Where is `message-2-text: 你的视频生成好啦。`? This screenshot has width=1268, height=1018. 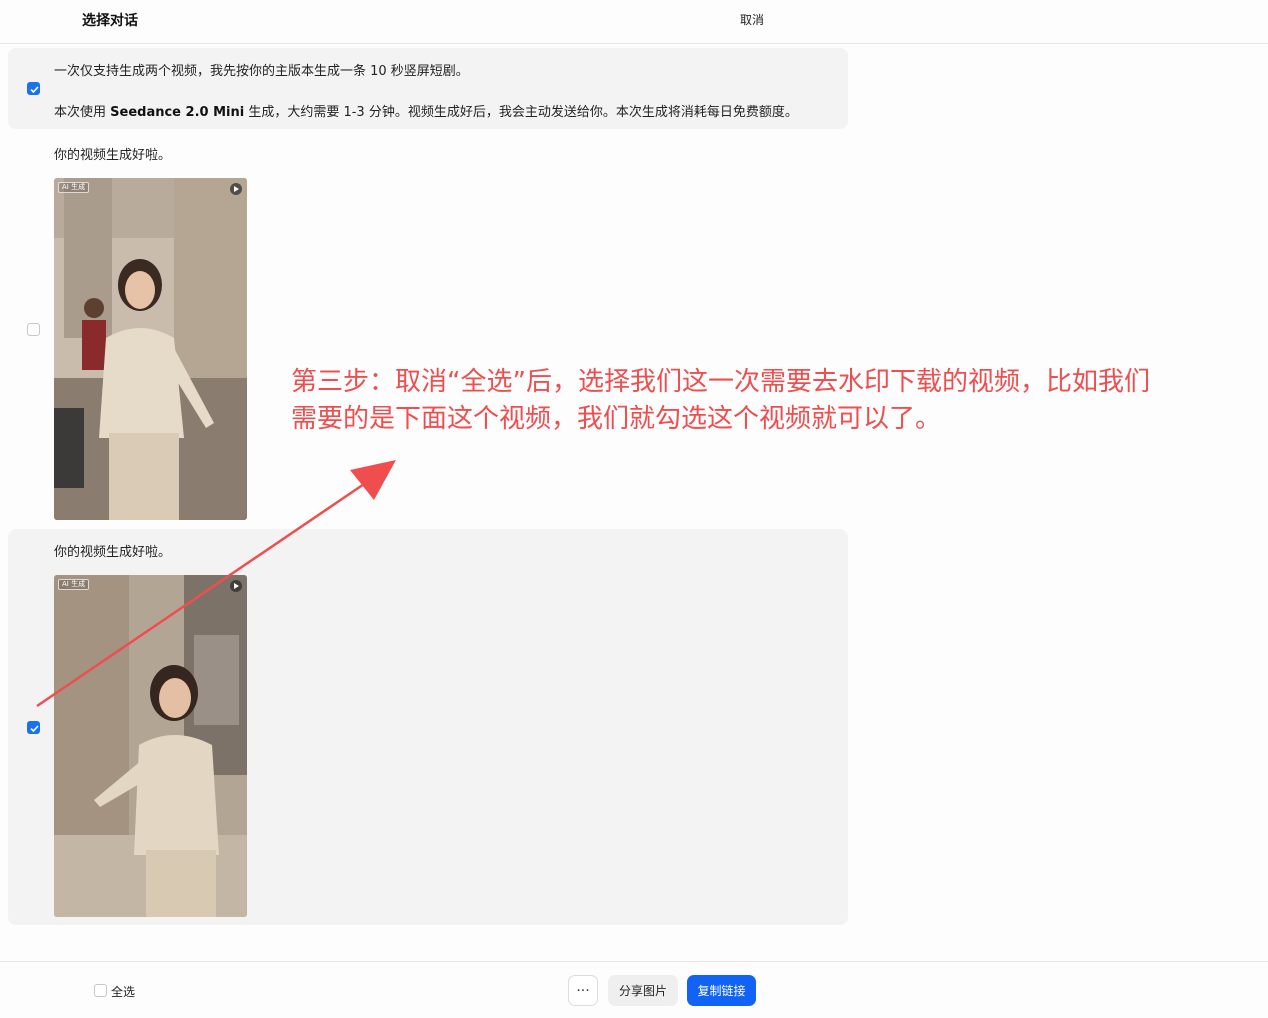 message-2-text: 你的视频生成好啦。 is located at coordinates (113, 155).